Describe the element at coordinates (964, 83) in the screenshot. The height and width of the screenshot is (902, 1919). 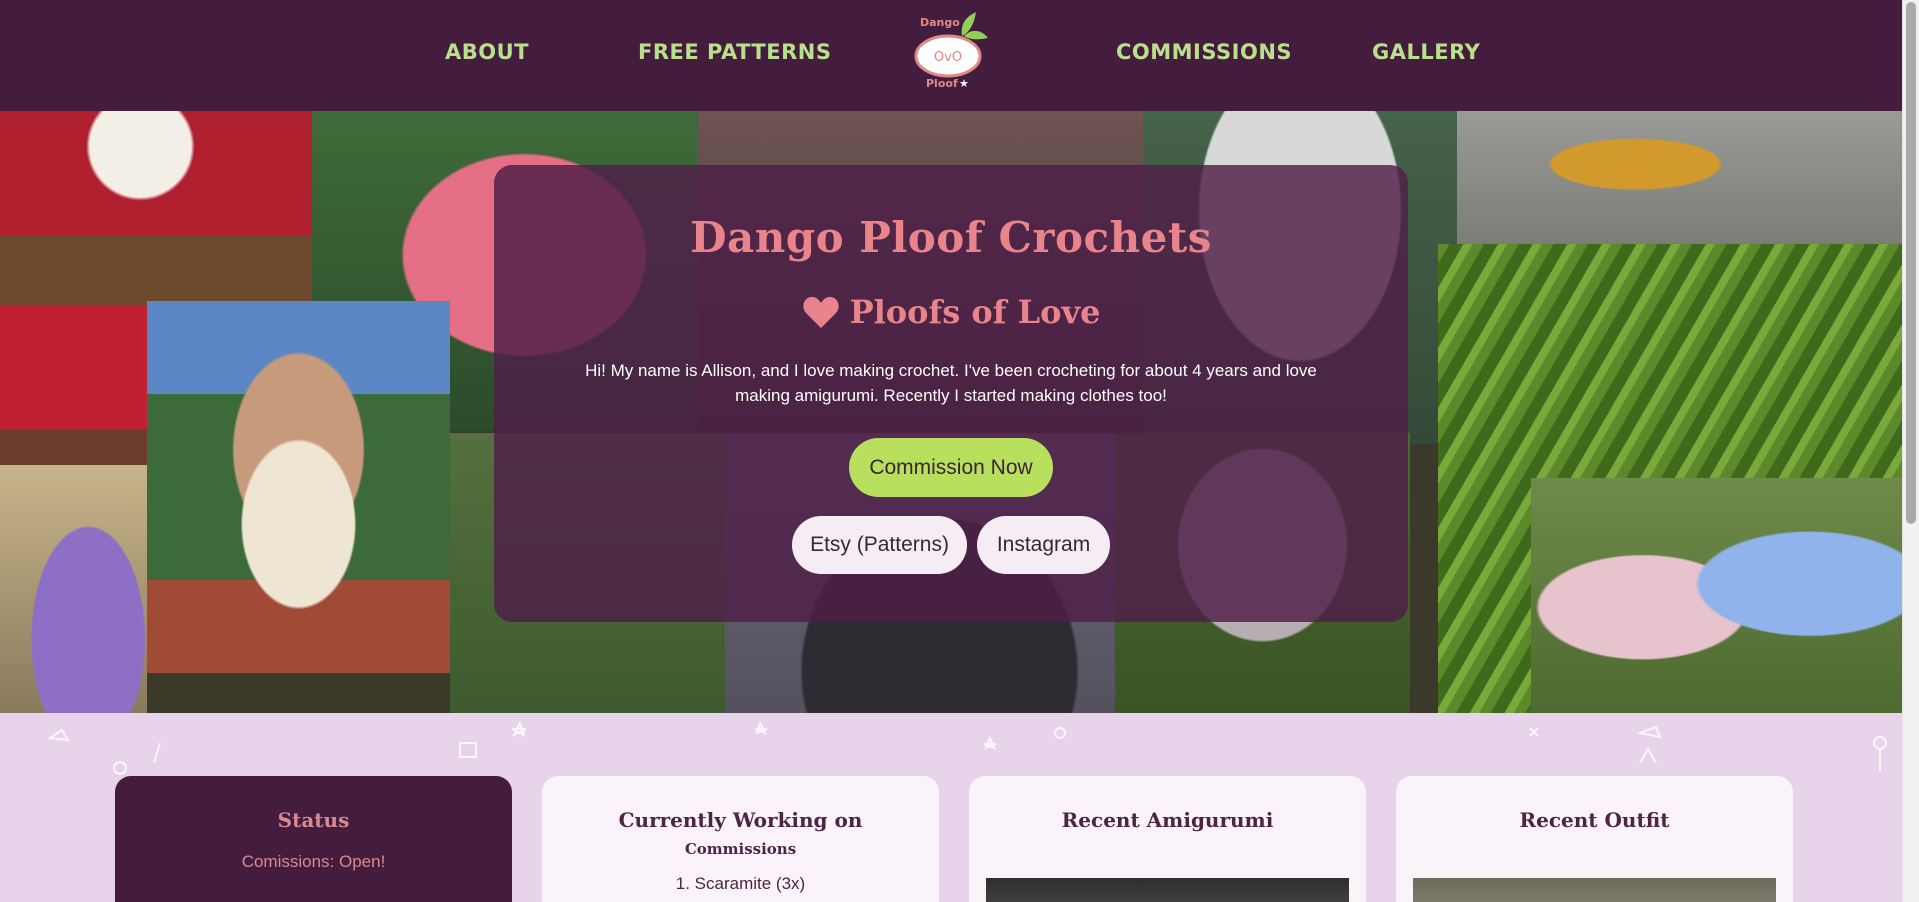
I see `star-icon: ★` at that location.